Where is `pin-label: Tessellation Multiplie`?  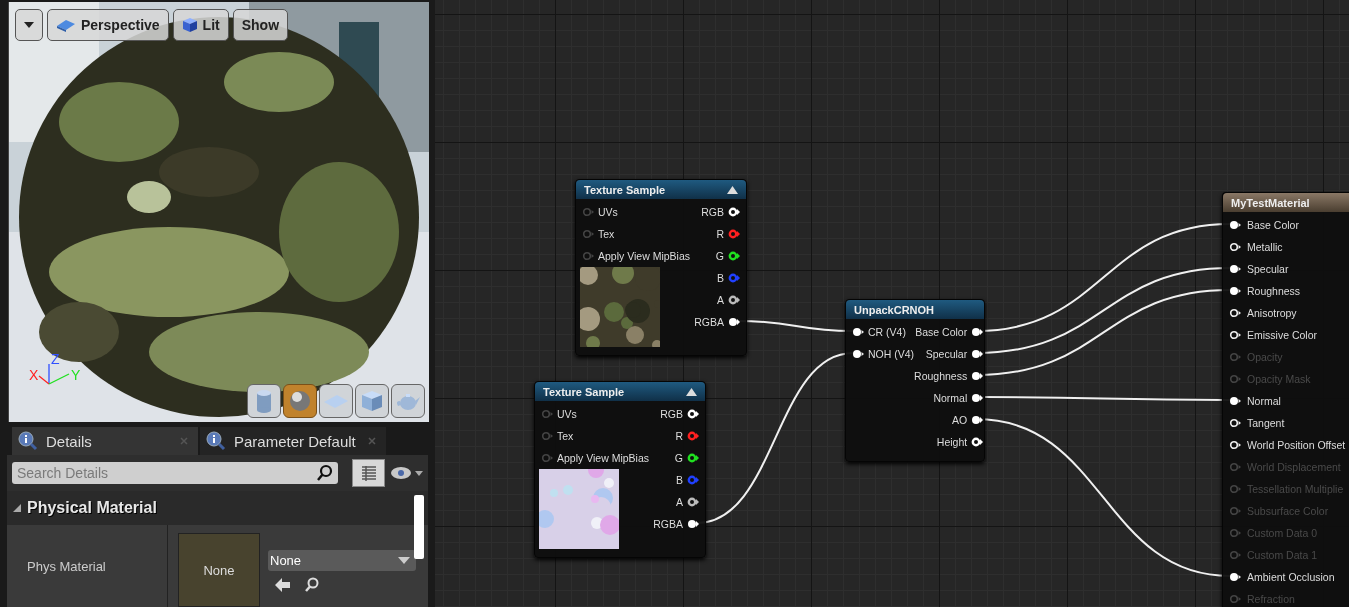 pin-label: Tessellation Multiplie is located at coordinates (1295, 489).